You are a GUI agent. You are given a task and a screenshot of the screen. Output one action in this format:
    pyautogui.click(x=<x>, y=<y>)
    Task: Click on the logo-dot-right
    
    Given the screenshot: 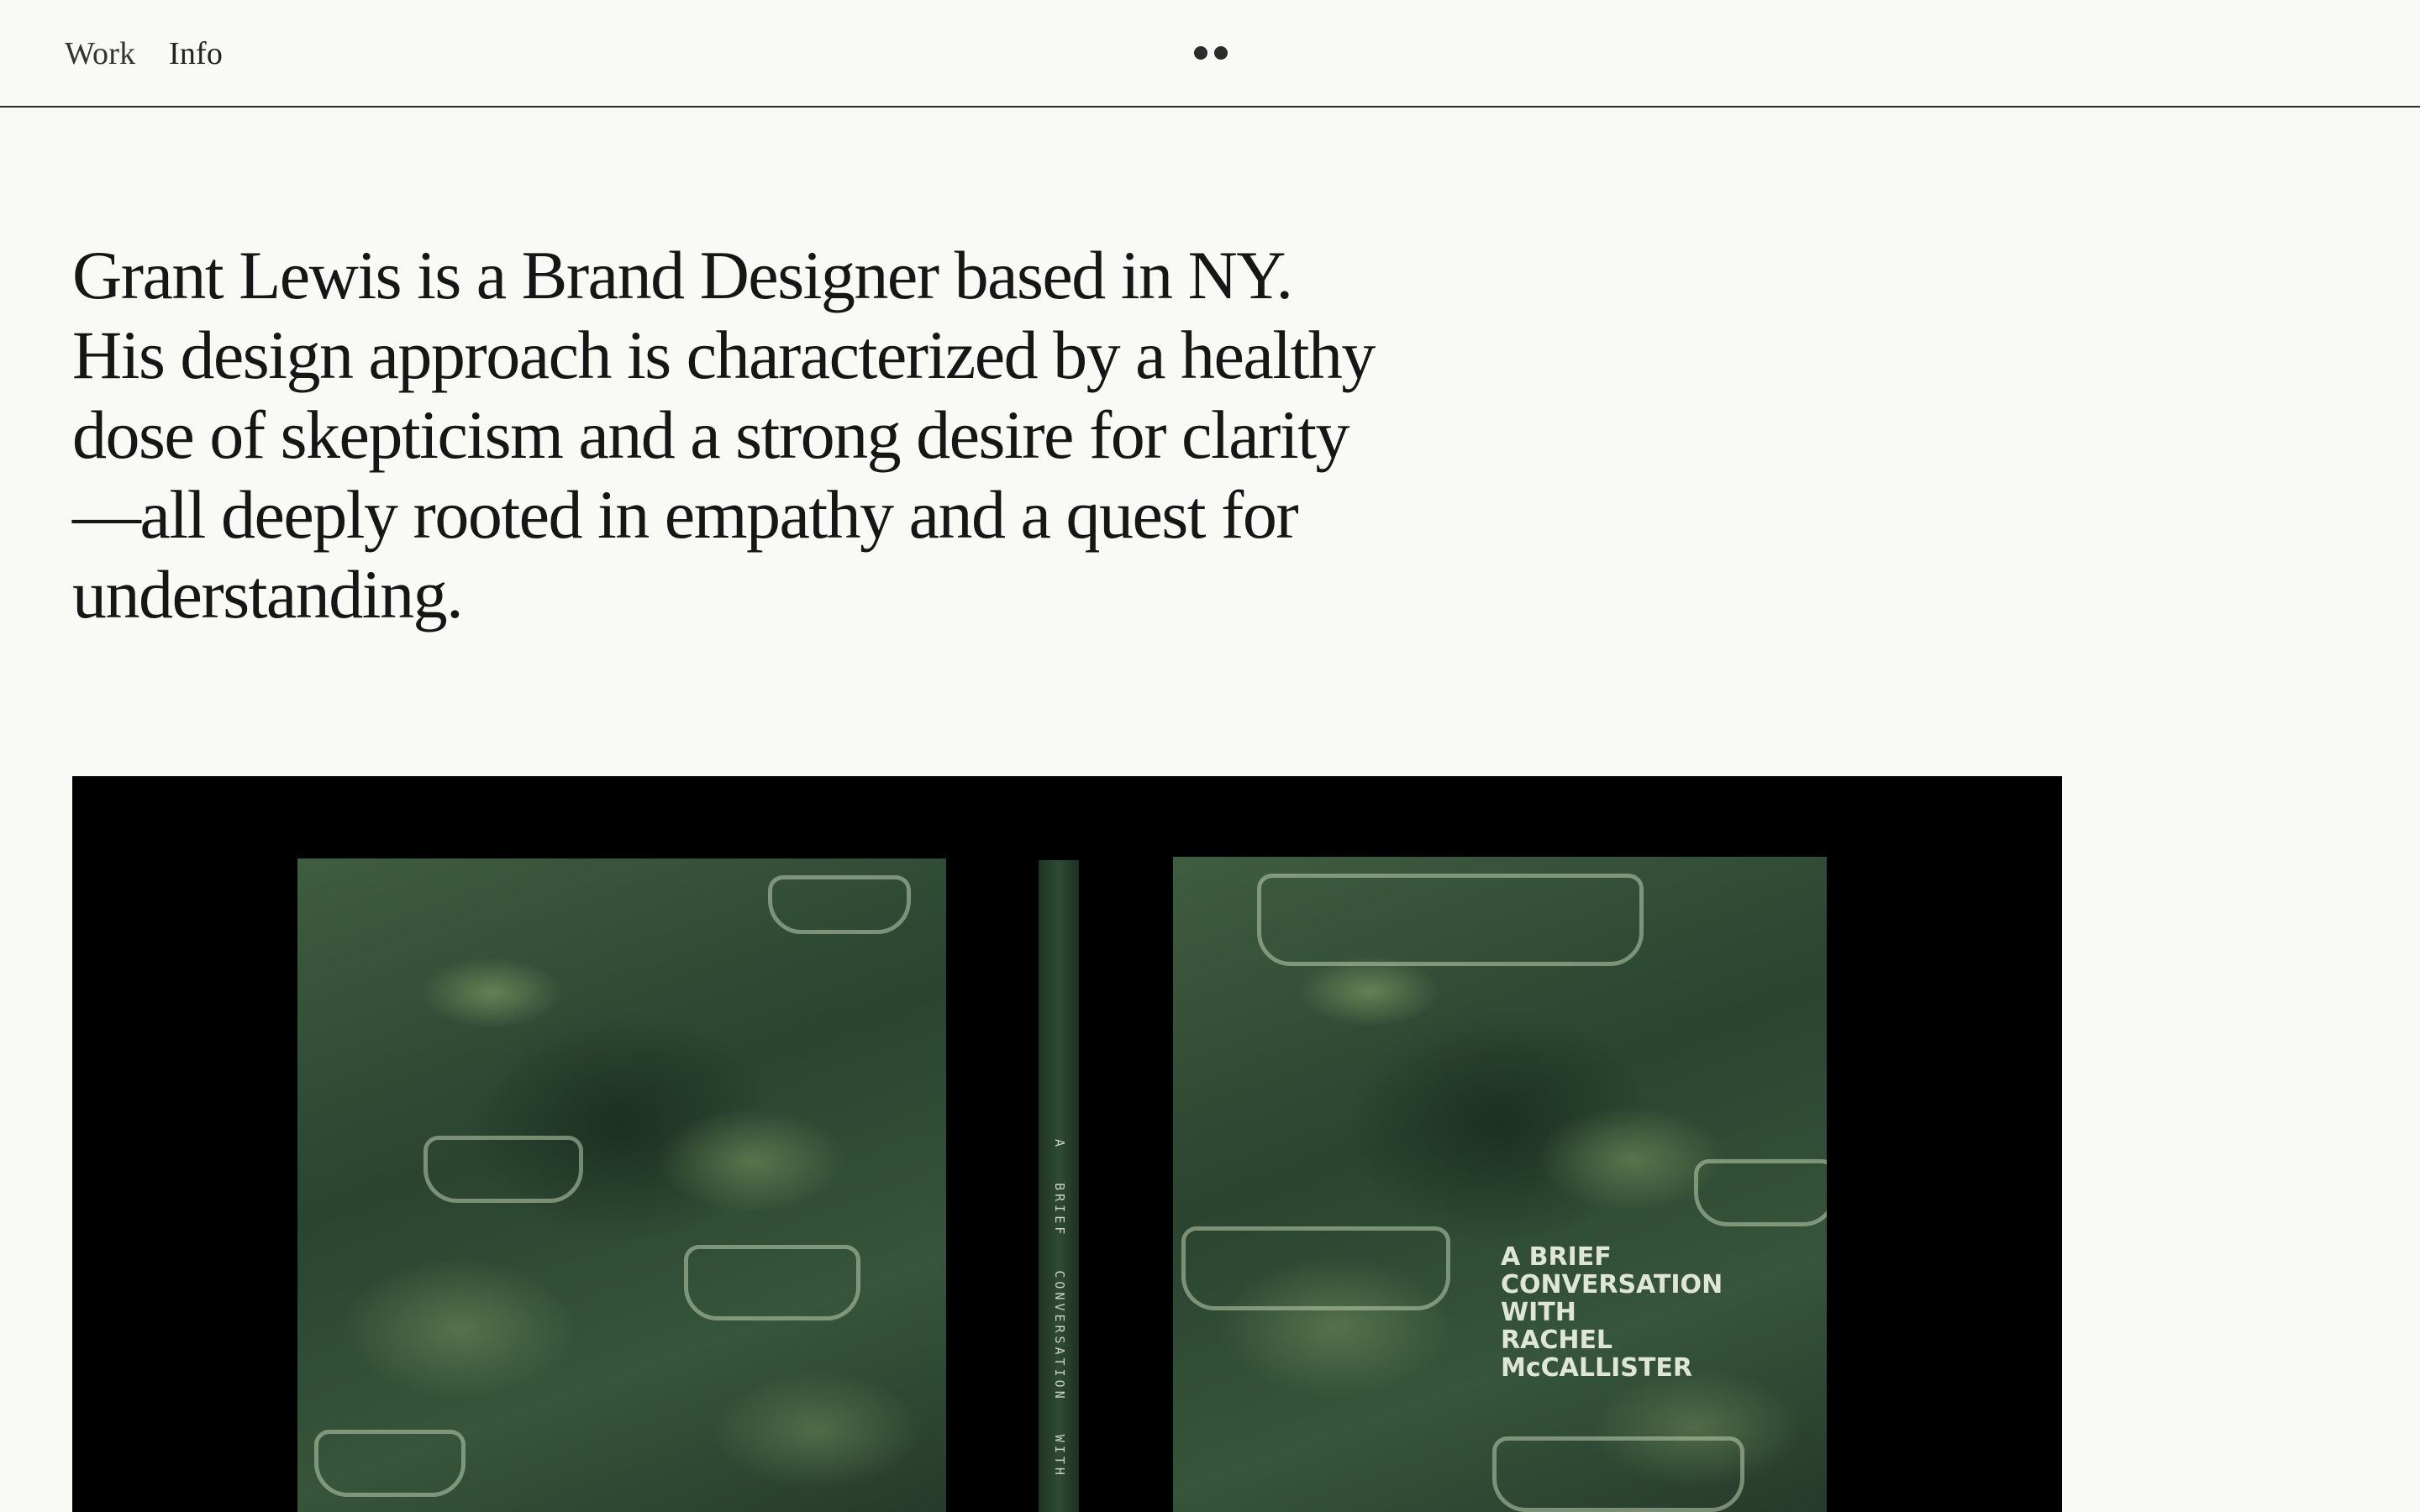 What is the action you would take?
    pyautogui.click(x=1221, y=53)
    